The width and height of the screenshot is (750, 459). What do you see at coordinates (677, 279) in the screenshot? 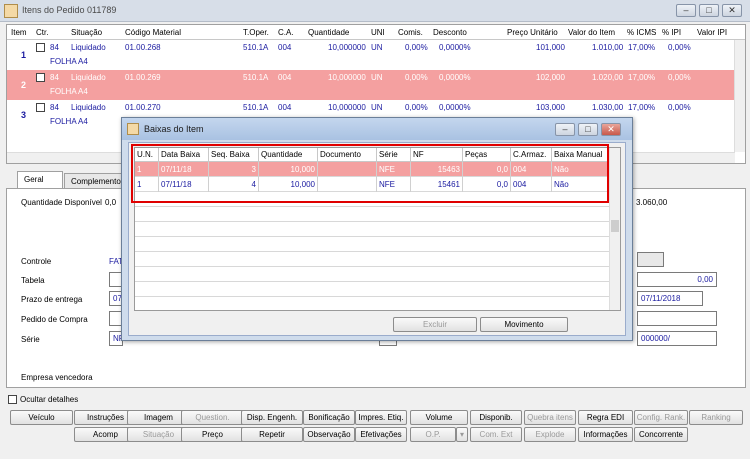
I see `tabela-right-field: 0,00` at bounding box center [677, 279].